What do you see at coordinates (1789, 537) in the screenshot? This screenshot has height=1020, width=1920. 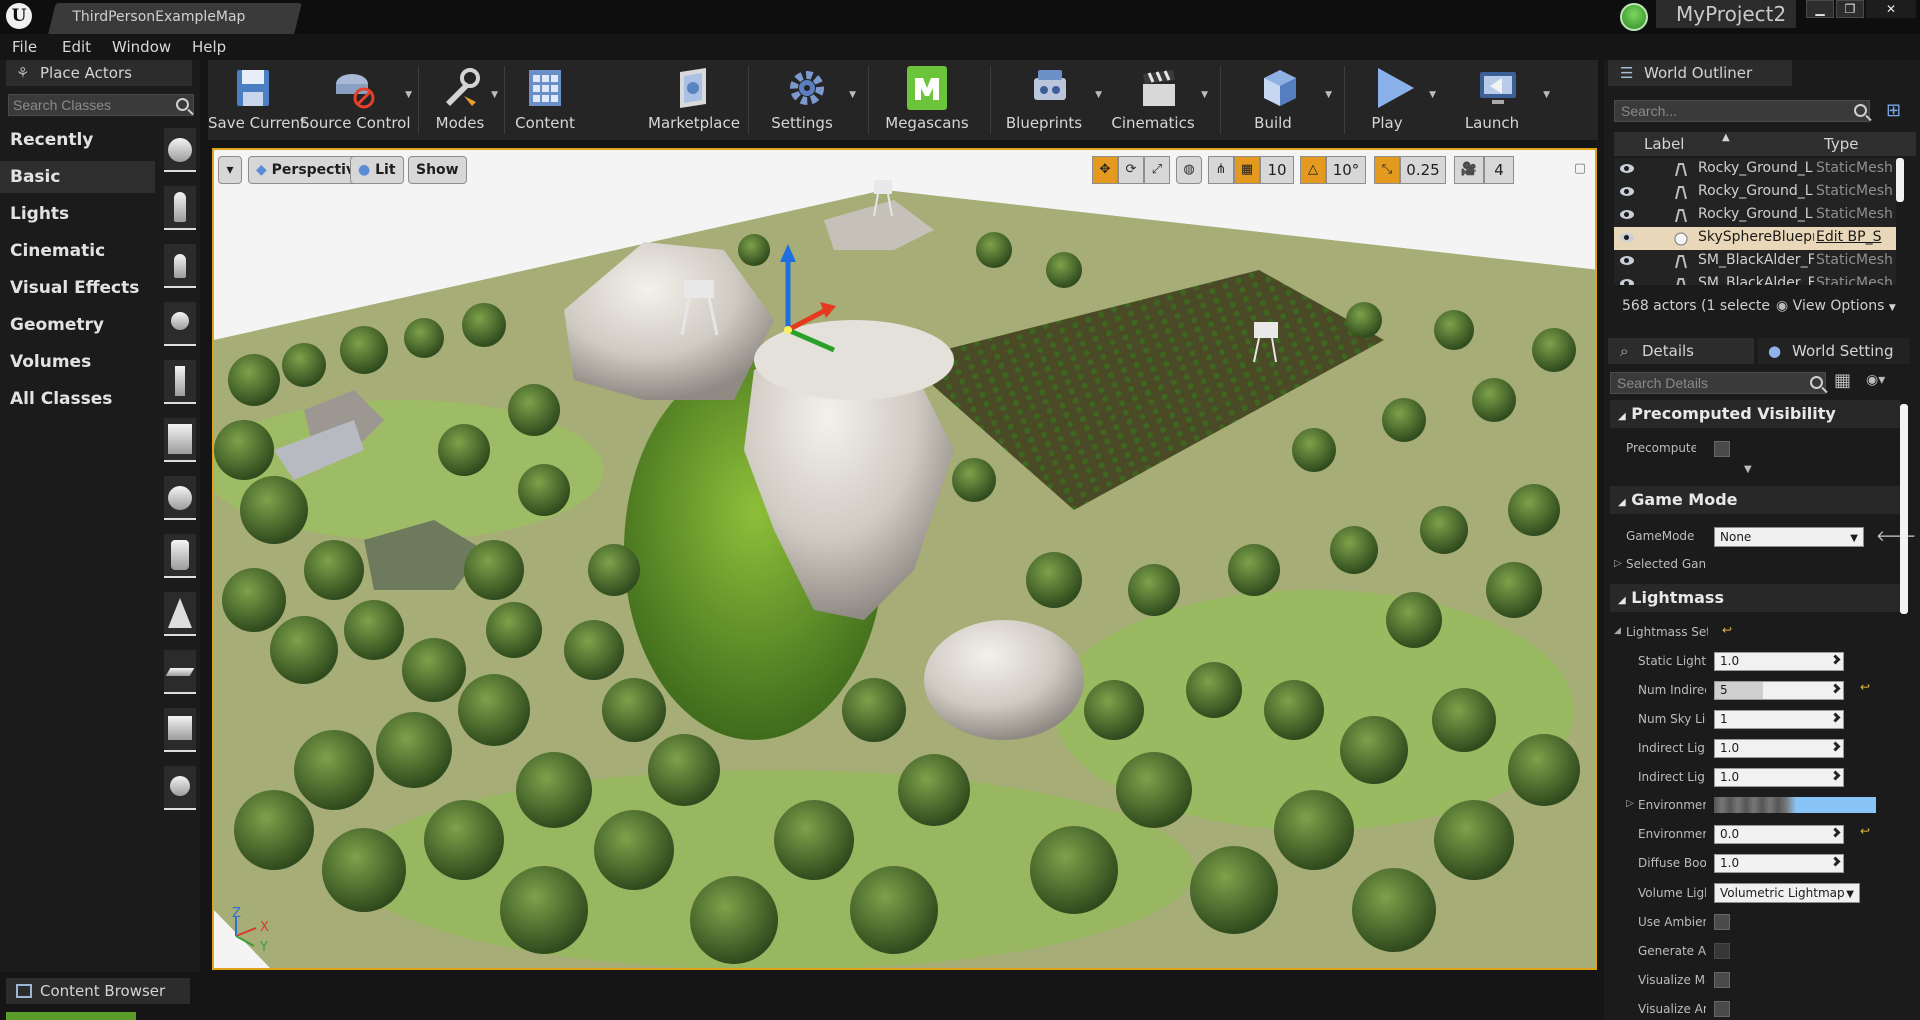 I see `gamemode-override-select: None ▼` at bounding box center [1789, 537].